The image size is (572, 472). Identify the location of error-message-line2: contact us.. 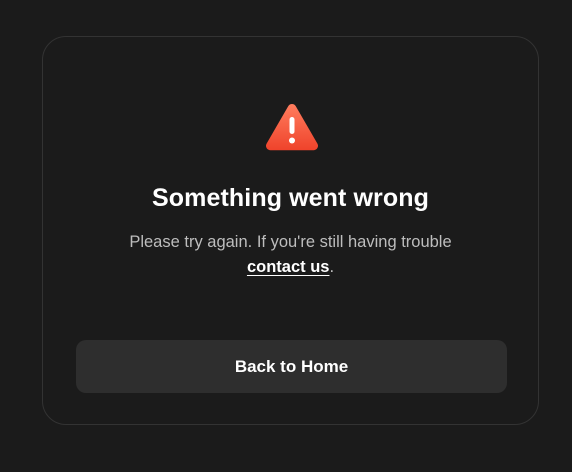
(290, 267).